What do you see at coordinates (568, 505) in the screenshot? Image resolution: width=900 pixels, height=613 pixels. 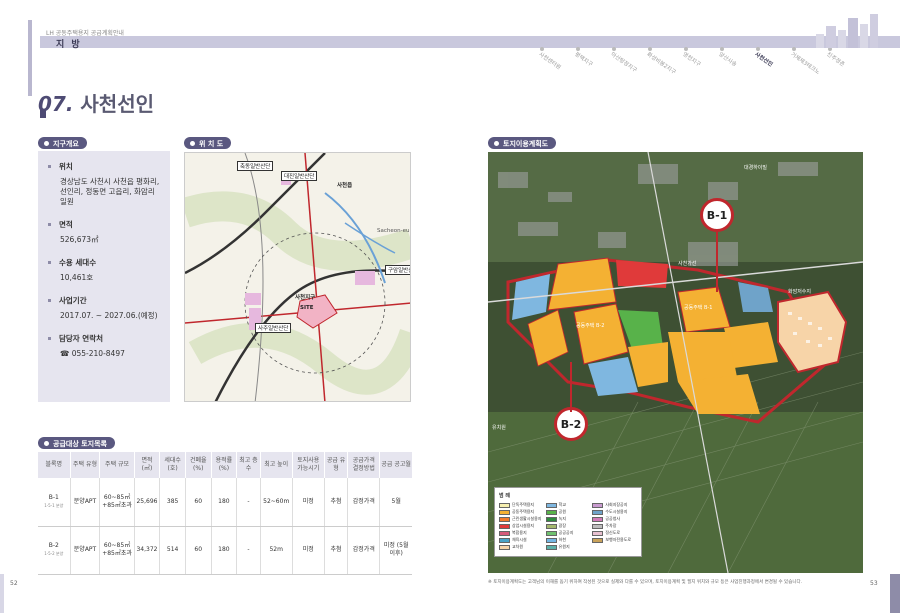 I see `legend-item: 학교` at bounding box center [568, 505].